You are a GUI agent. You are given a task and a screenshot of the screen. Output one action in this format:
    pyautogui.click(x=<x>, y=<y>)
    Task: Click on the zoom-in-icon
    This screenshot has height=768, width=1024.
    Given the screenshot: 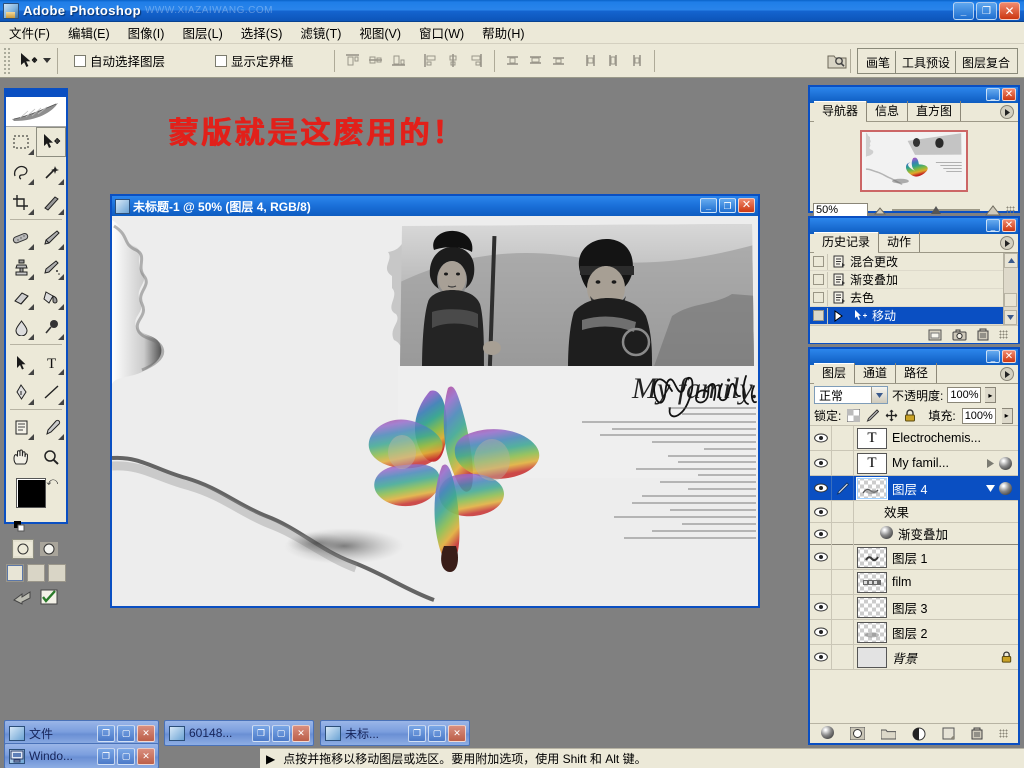 What is the action you would take?
    pyautogui.click(x=993, y=210)
    